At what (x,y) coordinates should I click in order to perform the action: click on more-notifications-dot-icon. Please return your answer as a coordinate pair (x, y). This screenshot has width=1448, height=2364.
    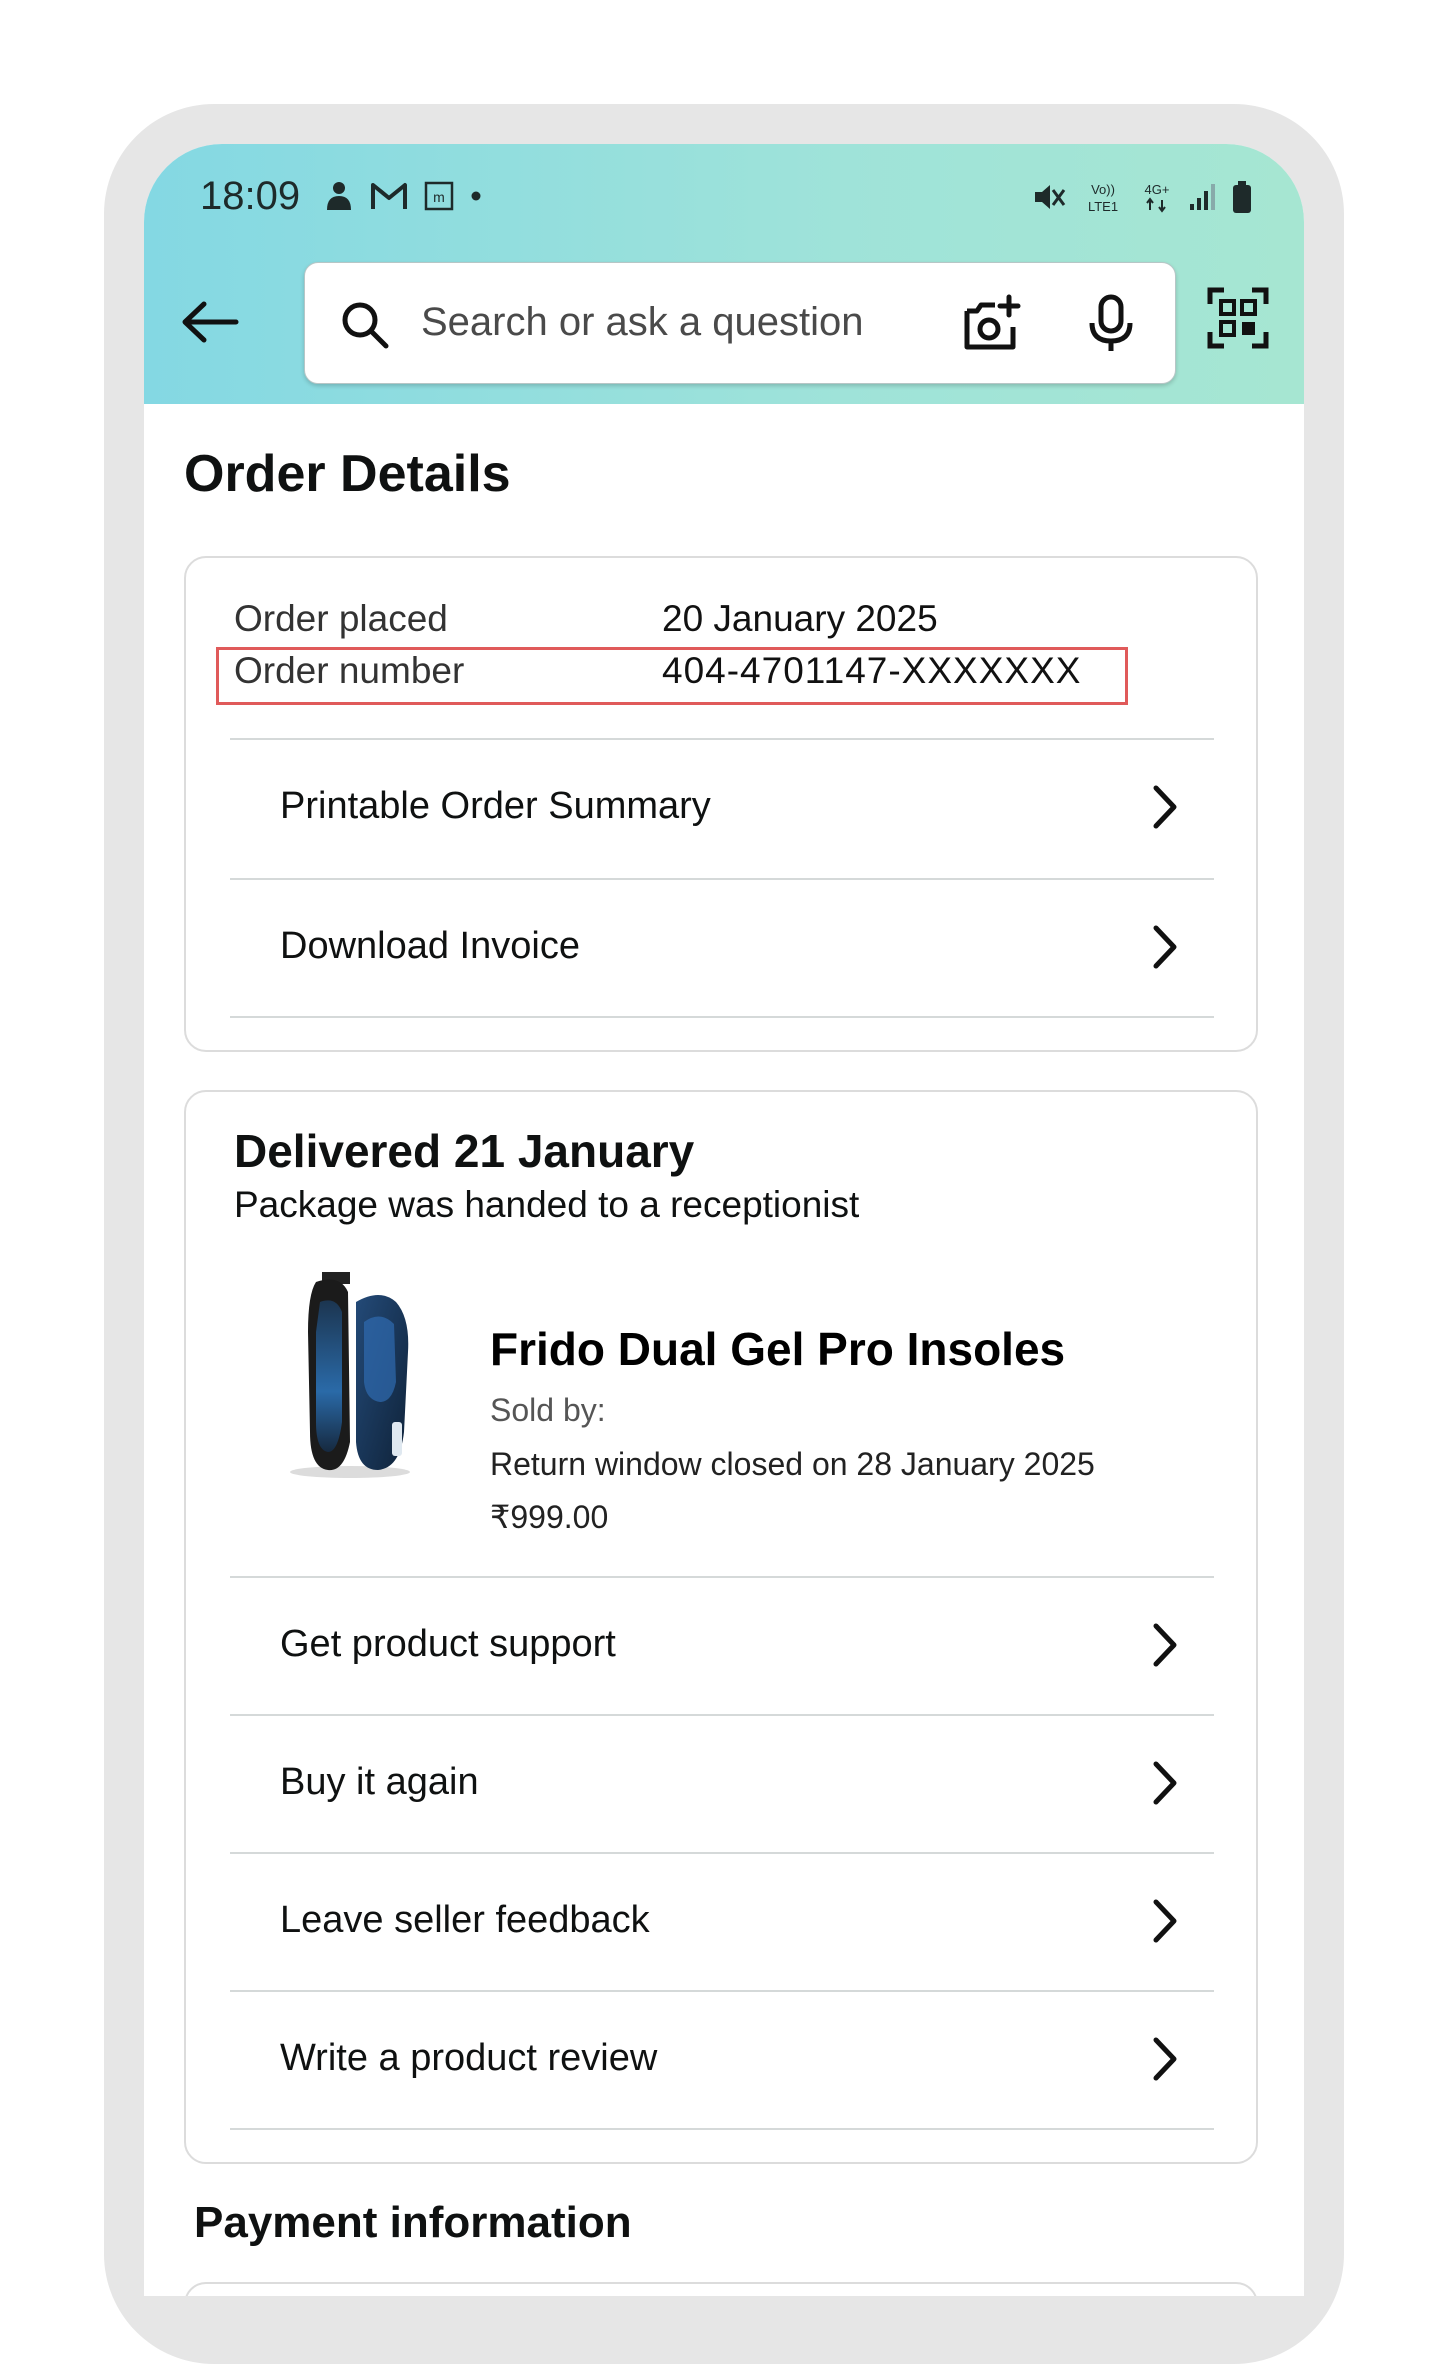
    Looking at the image, I should click on (476, 196).